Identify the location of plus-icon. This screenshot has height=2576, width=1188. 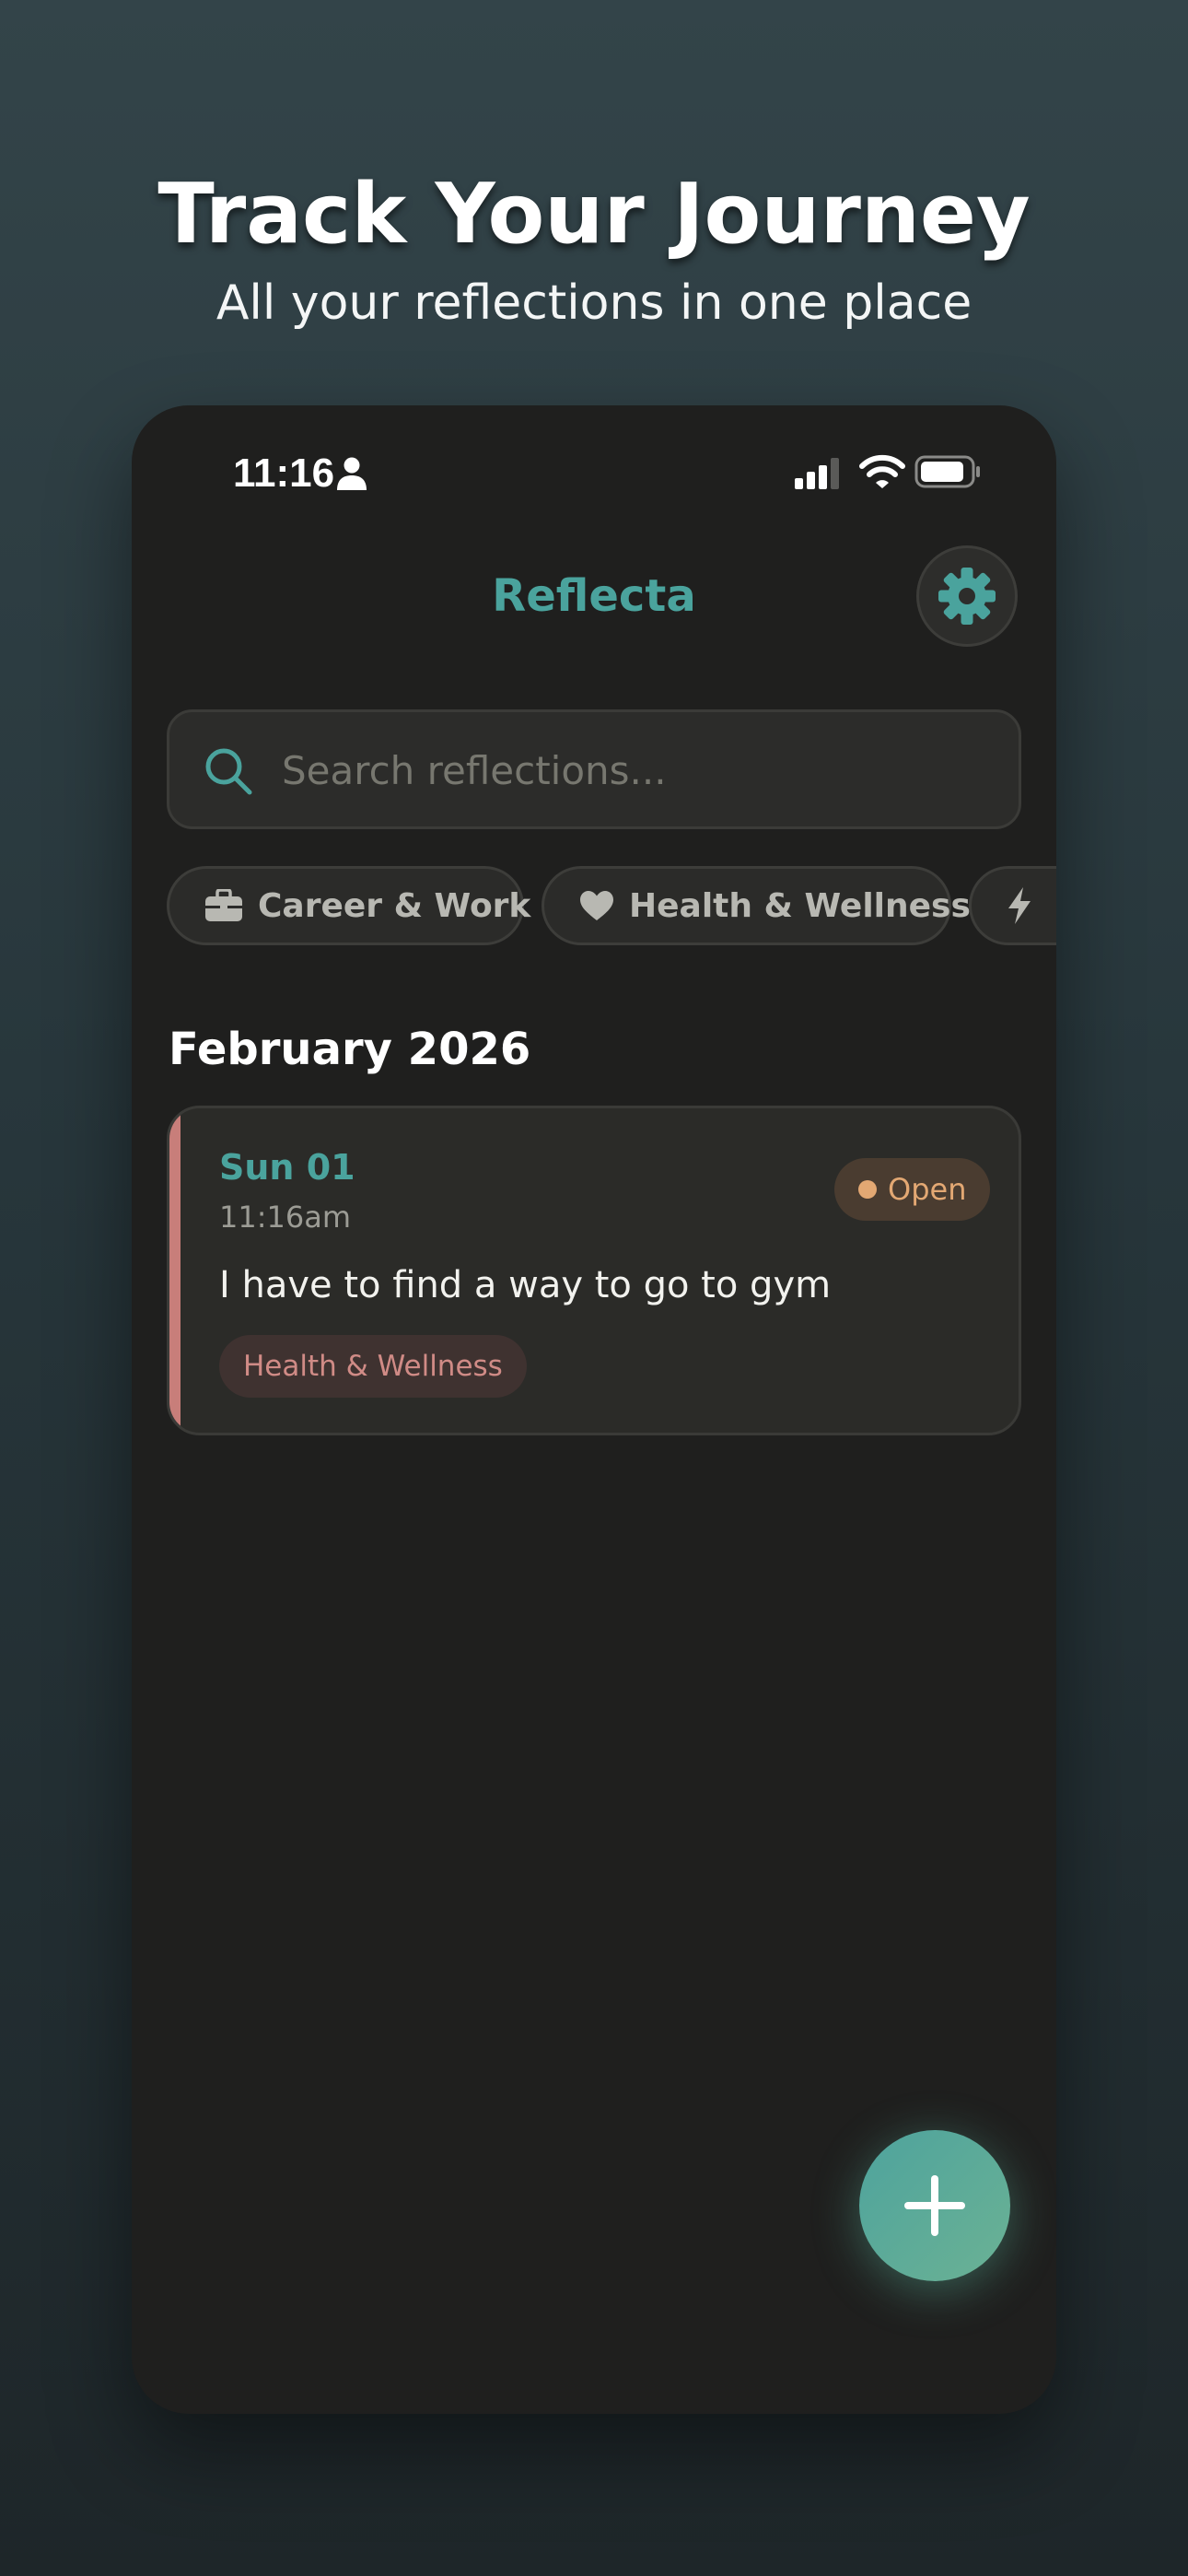
(934, 2205).